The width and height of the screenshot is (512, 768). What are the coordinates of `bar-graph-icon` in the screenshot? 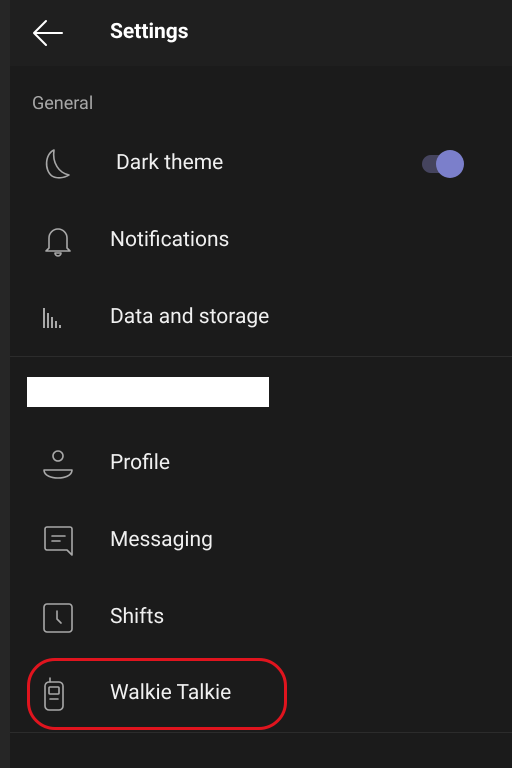 It's located at (53, 317).